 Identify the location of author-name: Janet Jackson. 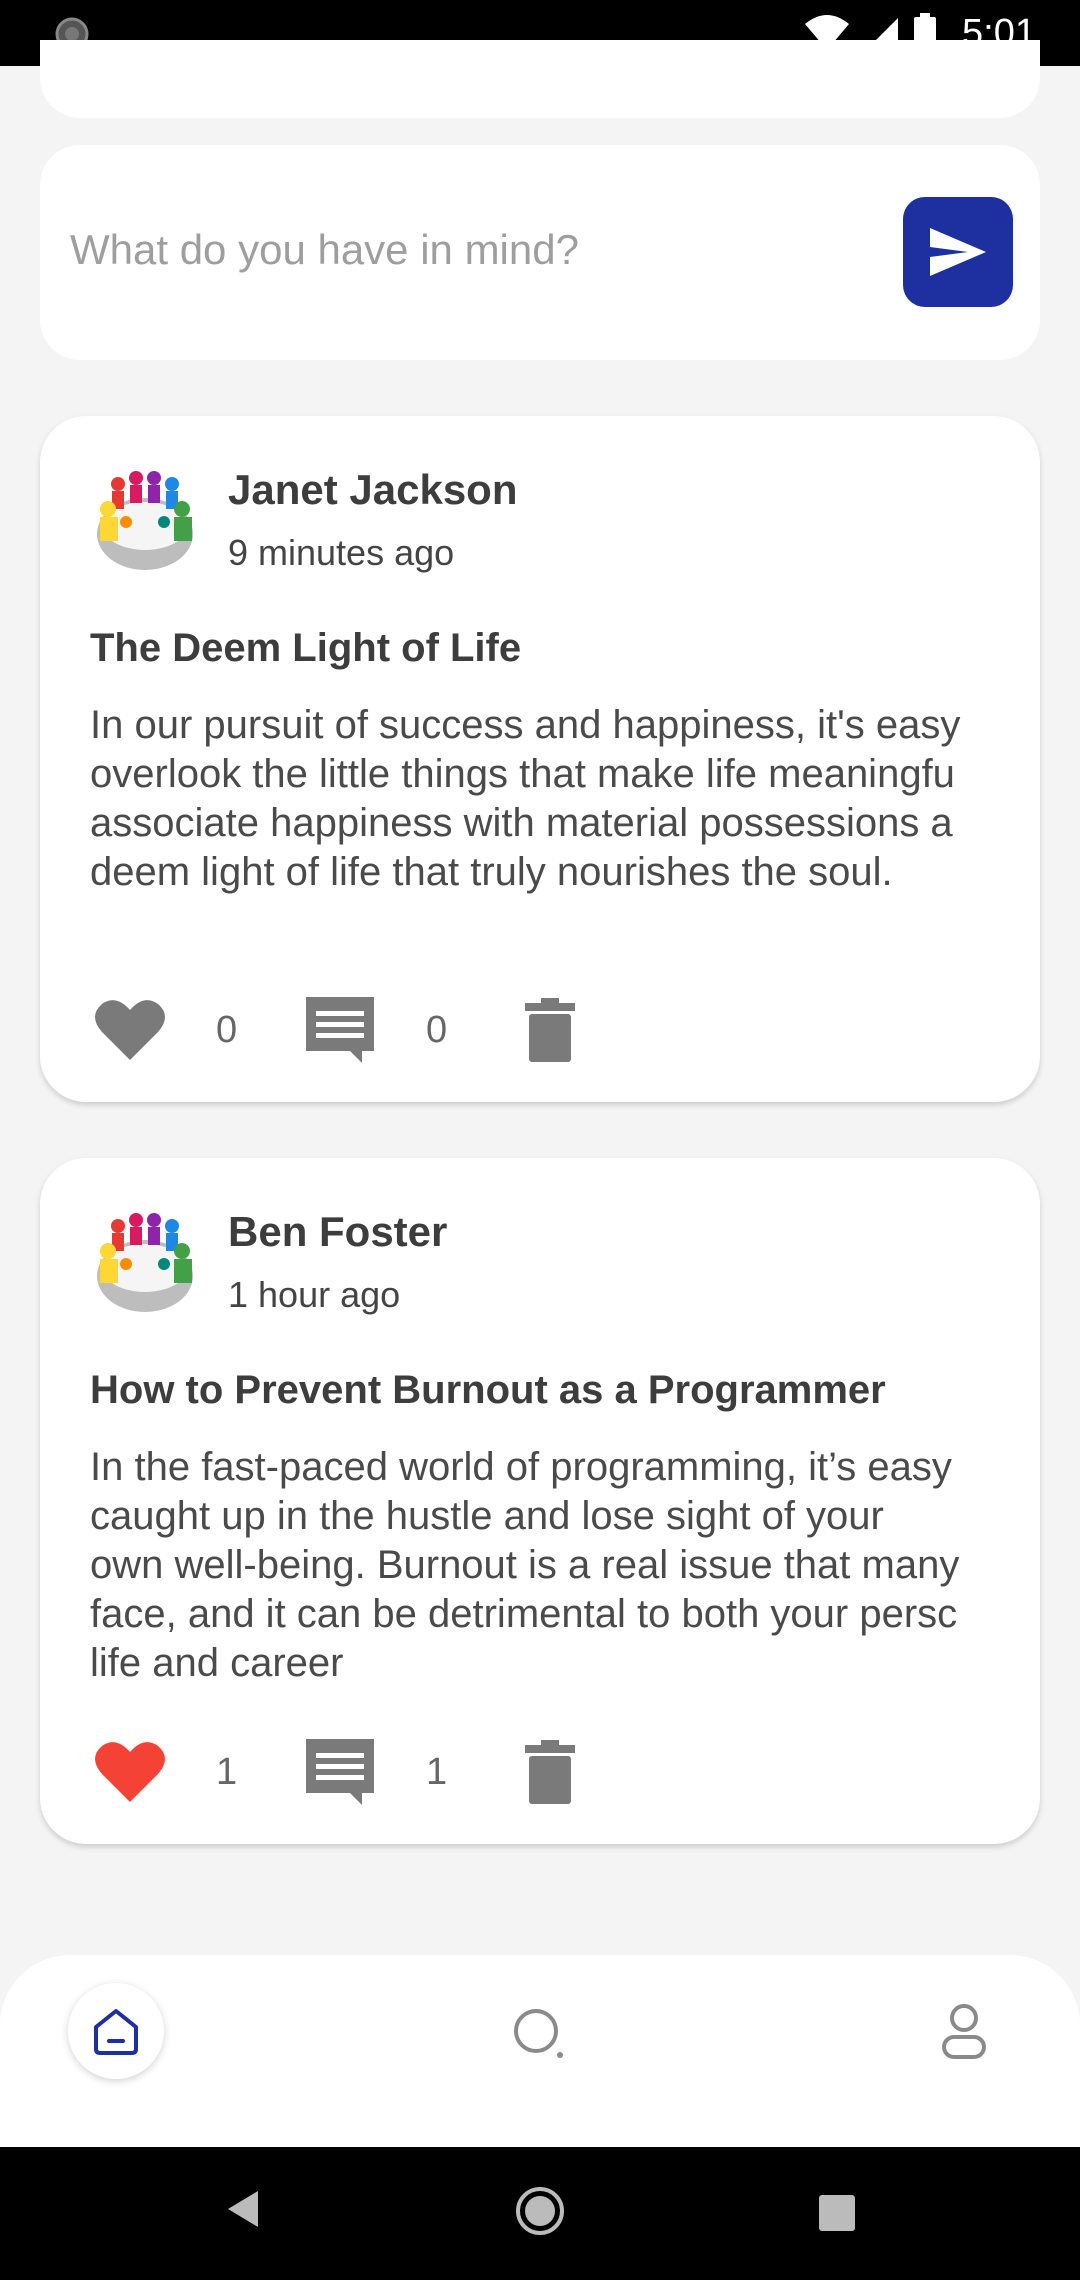
(373, 490).